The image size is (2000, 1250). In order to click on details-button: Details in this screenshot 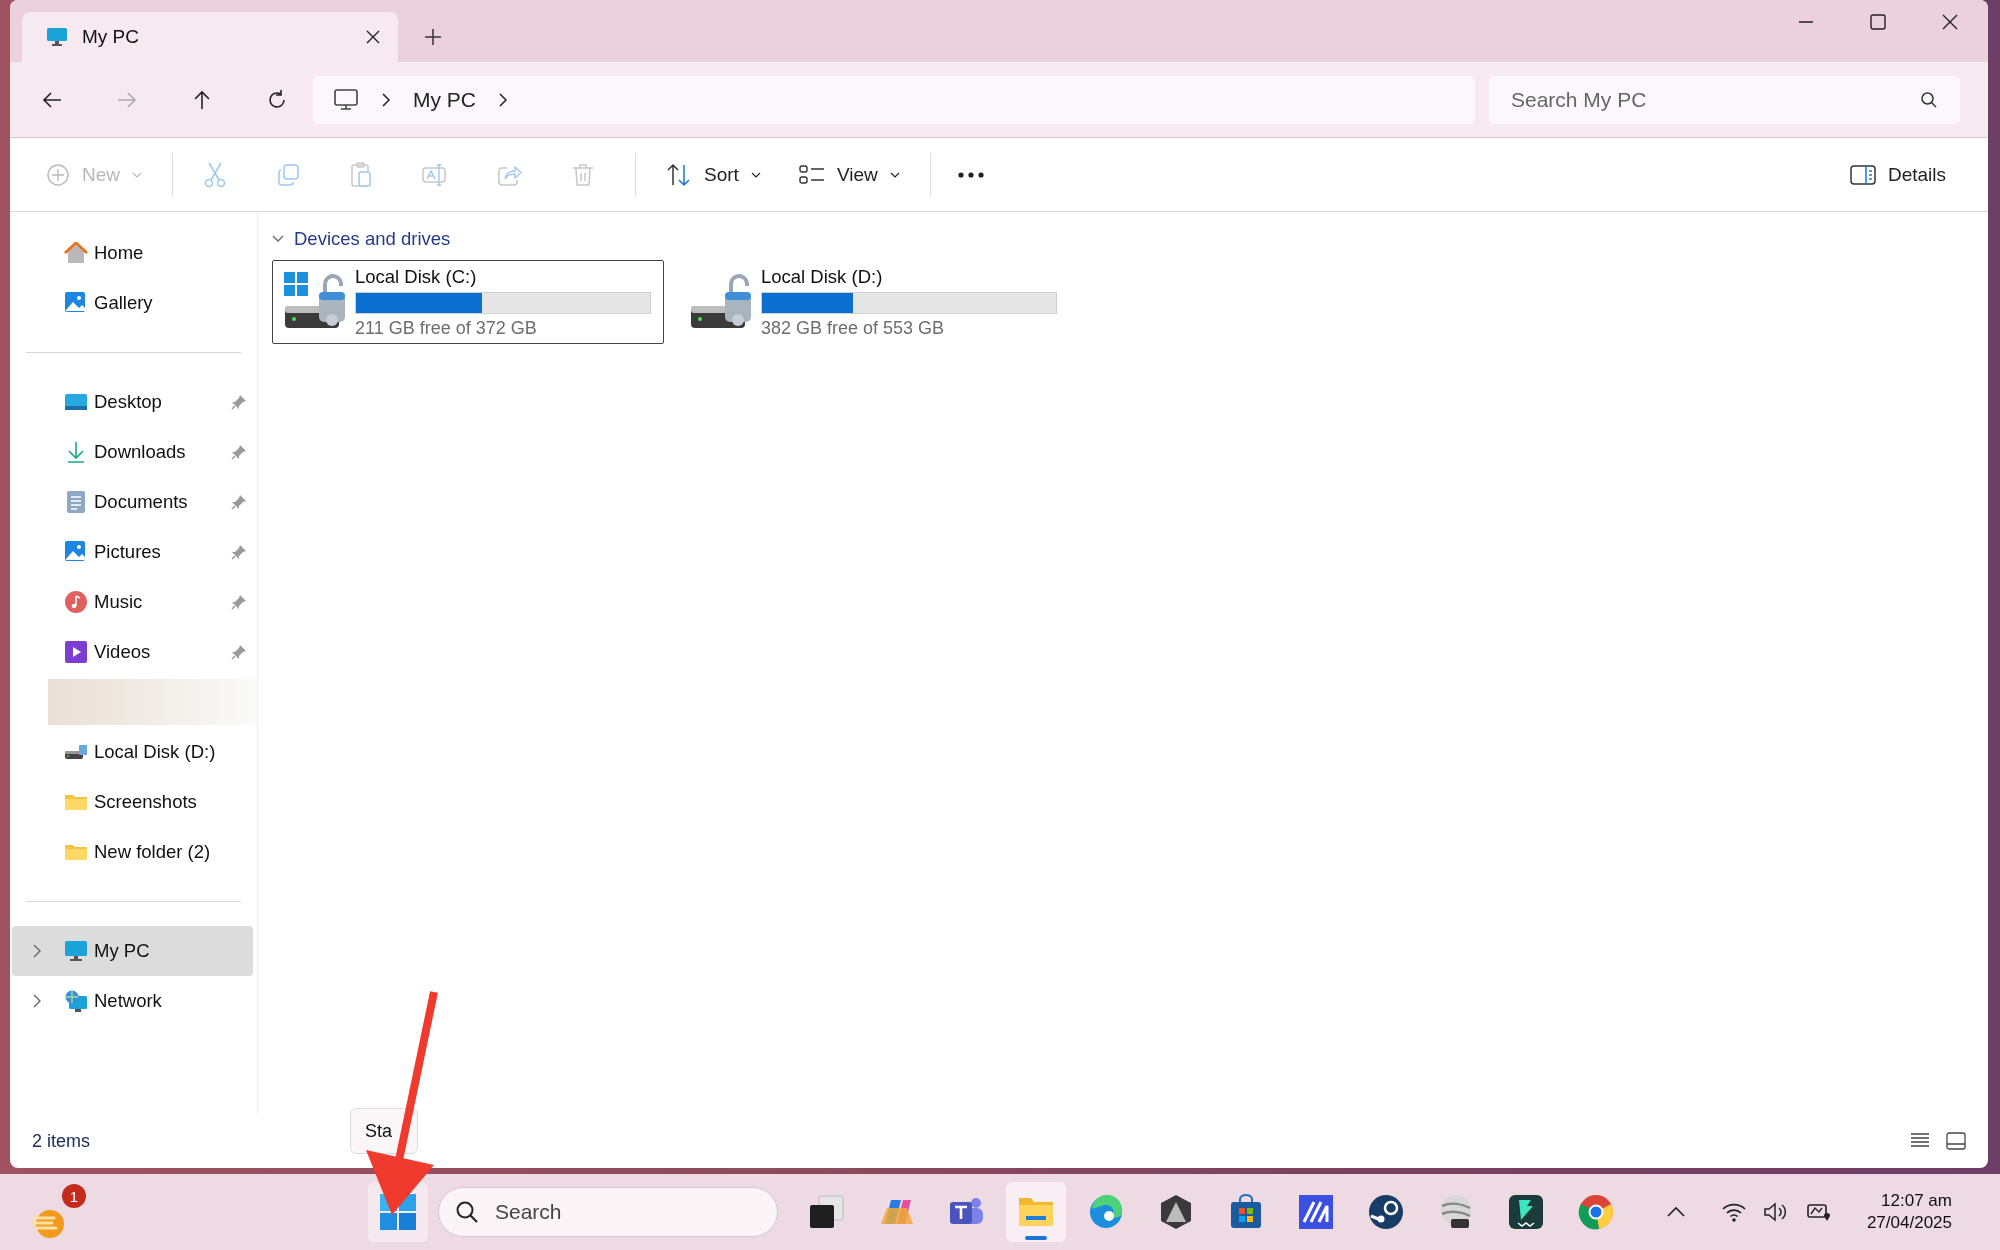, I will do `click(1897, 174)`.